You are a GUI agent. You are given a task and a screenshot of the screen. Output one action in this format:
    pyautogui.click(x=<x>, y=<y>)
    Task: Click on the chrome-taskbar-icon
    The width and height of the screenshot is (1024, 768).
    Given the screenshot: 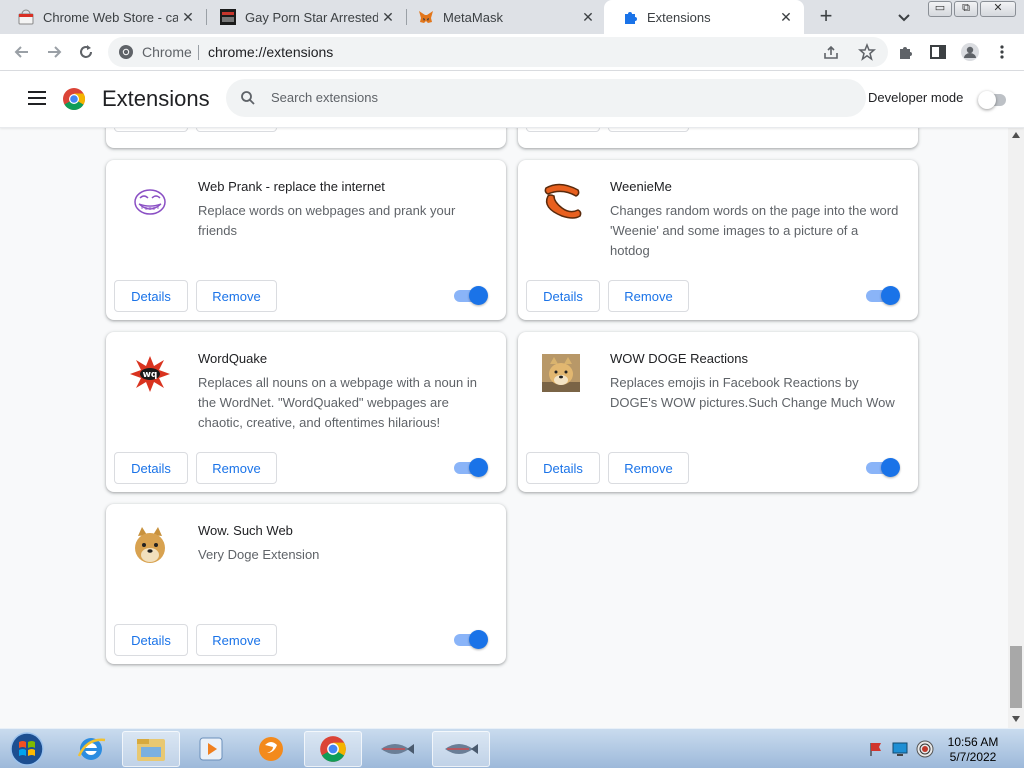 What is the action you would take?
    pyautogui.click(x=333, y=749)
    